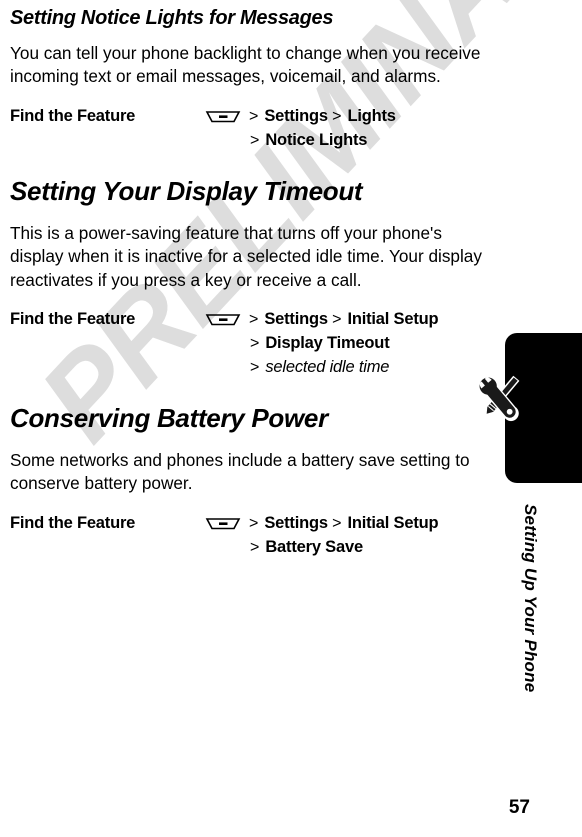  What do you see at coordinates (169, 418) in the screenshot?
I see `section-heading-battery-power: Conserving Battery Power` at bounding box center [169, 418].